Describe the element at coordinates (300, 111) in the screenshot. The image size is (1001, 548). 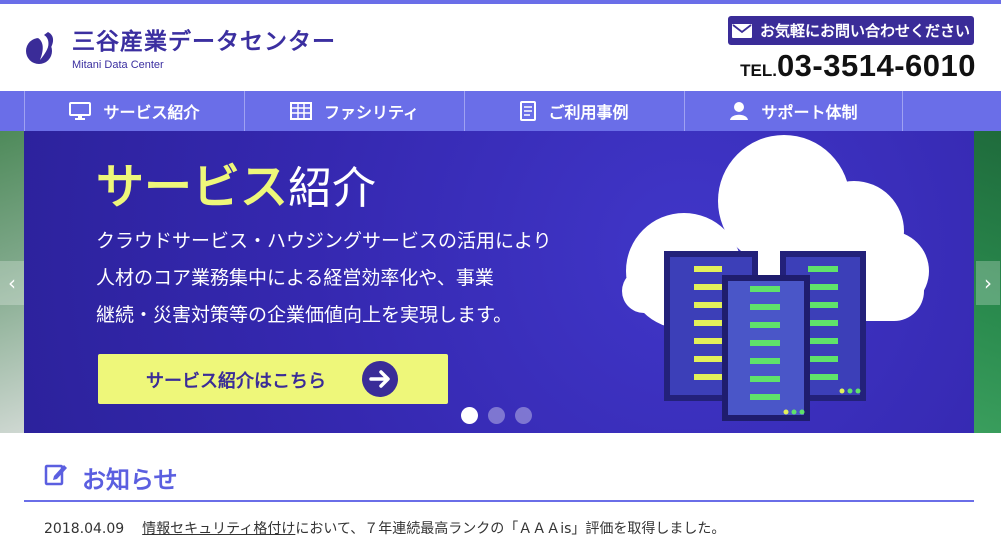
I see `grid-icon` at that location.